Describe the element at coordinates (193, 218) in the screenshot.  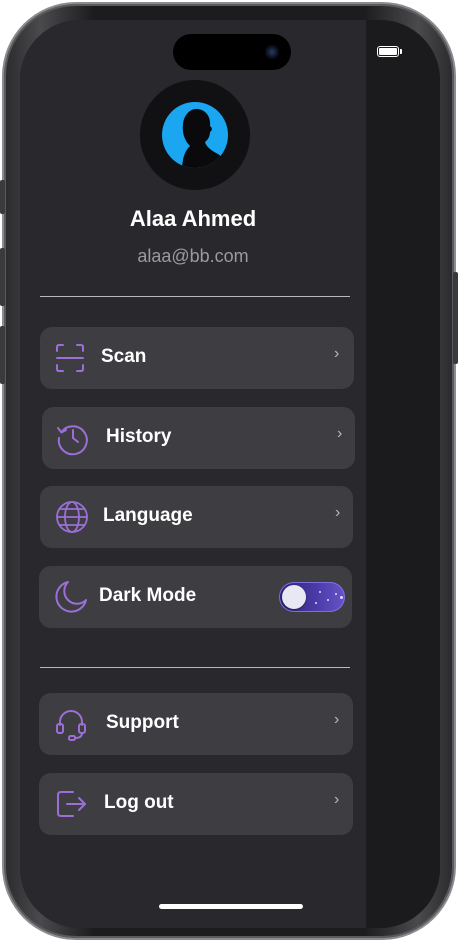
I see `user-name: Alaa Ahmed` at that location.